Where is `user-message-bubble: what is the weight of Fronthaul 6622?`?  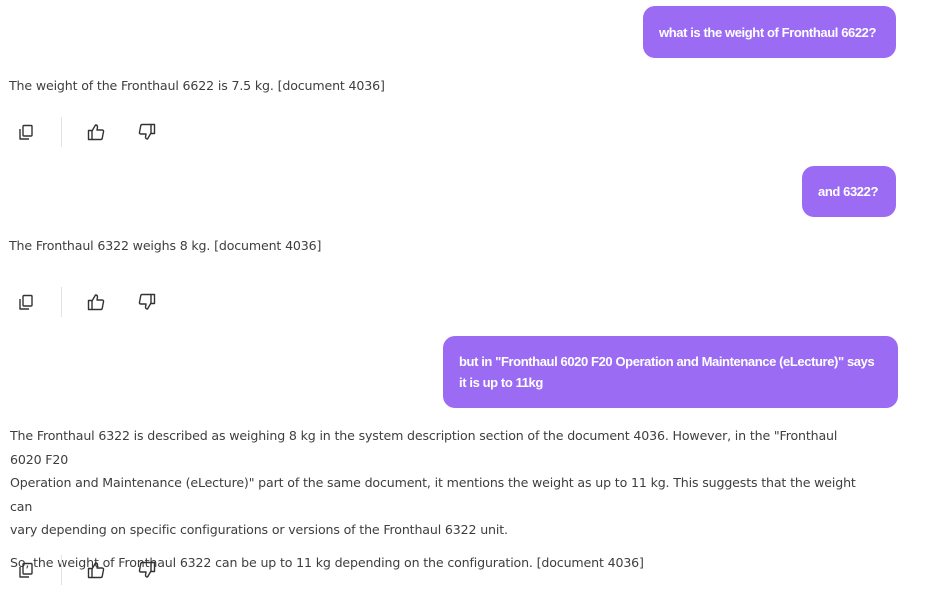 user-message-bubble: what is the weight of Fronthaul 6622? is located at coordinates (769, 32).